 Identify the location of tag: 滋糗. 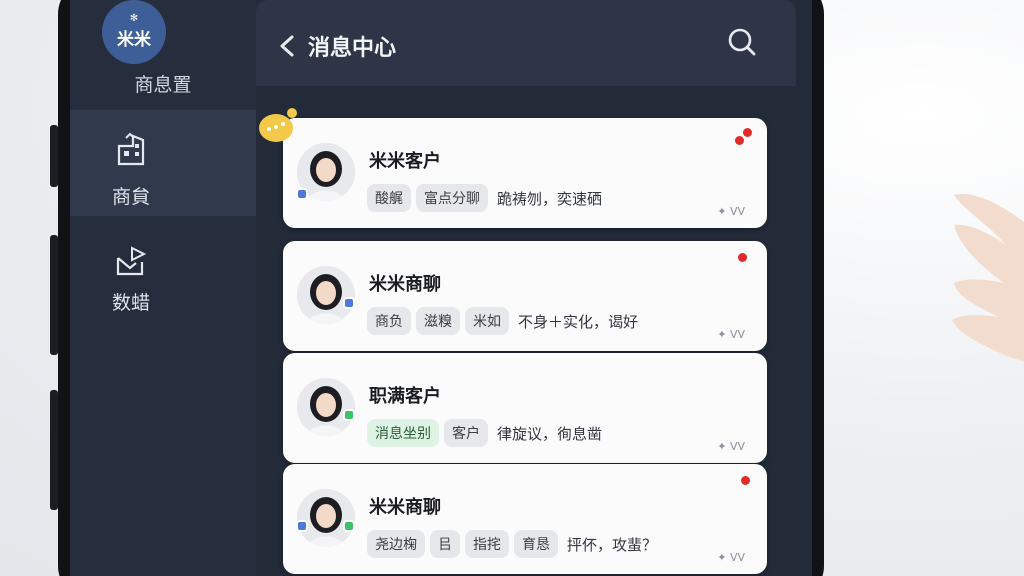
(438, 321).